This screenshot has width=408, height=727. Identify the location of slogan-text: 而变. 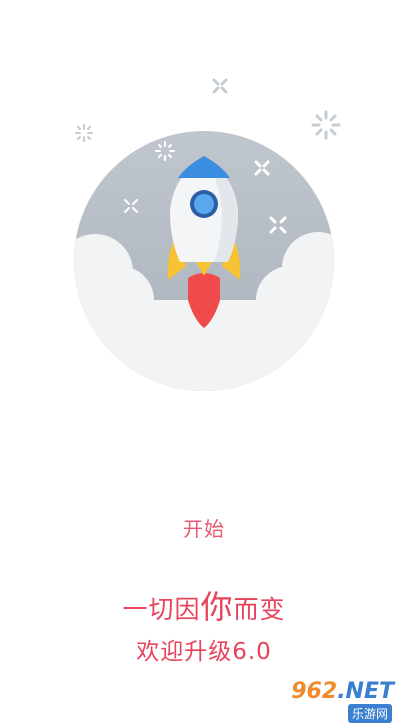
(259, 609).